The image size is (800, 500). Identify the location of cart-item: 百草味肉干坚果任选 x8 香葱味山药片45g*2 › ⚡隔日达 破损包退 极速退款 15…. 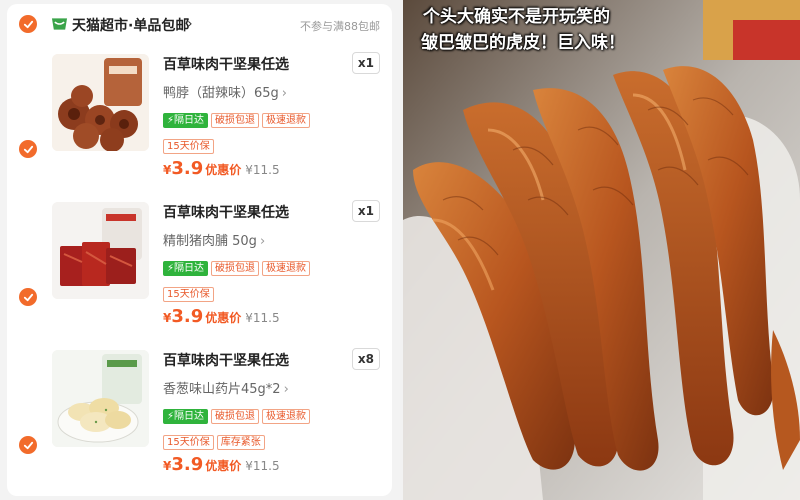
(199, 419).